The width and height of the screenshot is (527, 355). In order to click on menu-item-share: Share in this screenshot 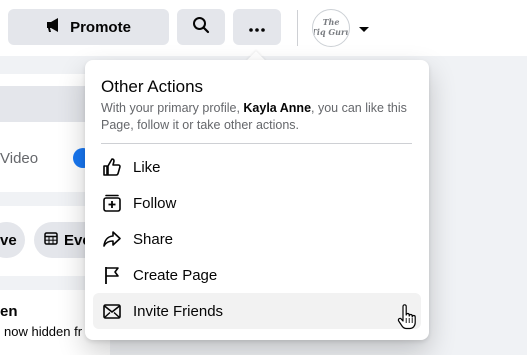, I will do `click(257, 239)`.